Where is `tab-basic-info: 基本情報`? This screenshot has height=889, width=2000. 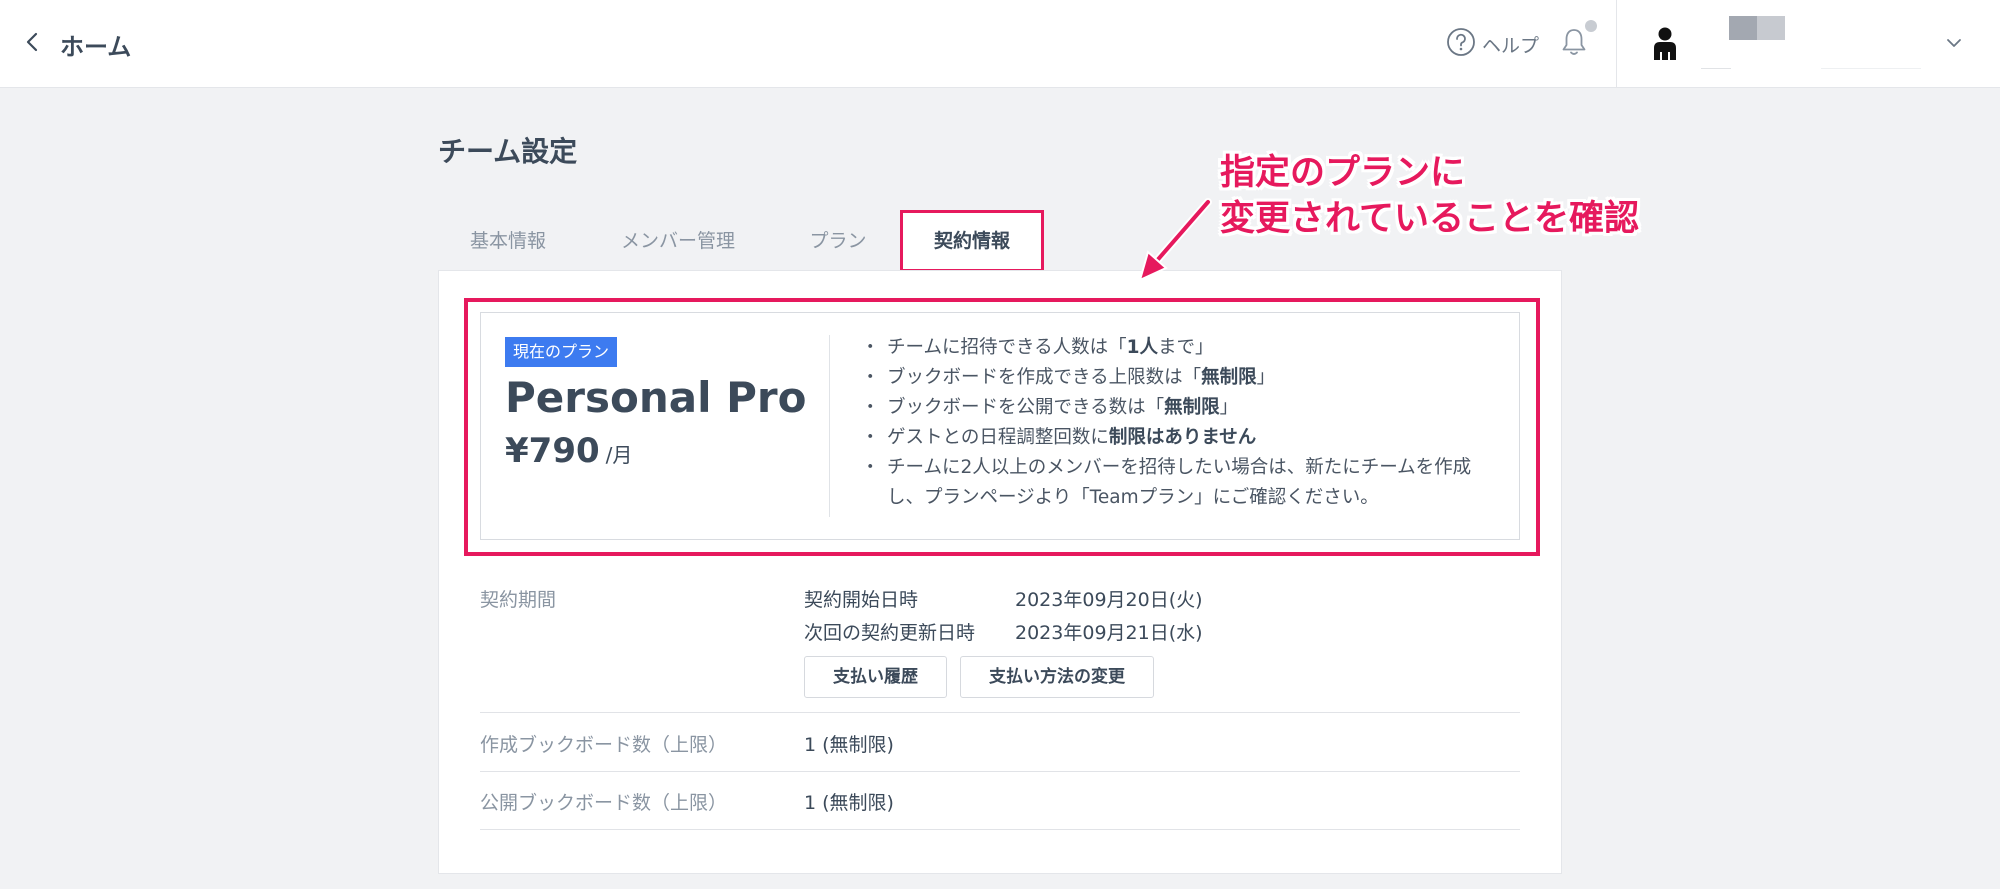 tab-basic-info: 基本情報 is located at coordinates (508, 241).